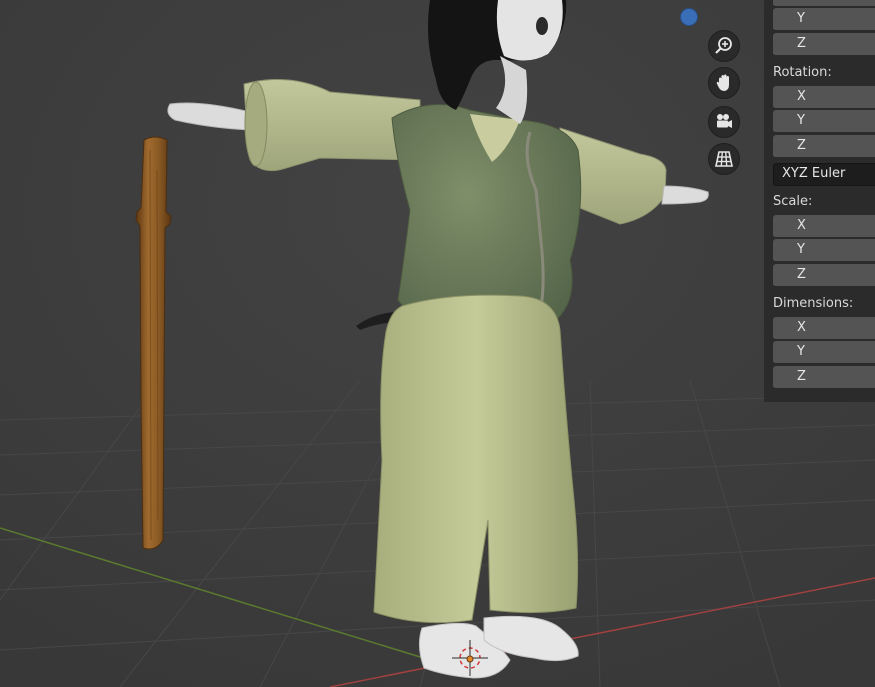 The height and width of the screenshot is (687, 875). I want to click on dimensions-z-field: Z, so click(824, 377).